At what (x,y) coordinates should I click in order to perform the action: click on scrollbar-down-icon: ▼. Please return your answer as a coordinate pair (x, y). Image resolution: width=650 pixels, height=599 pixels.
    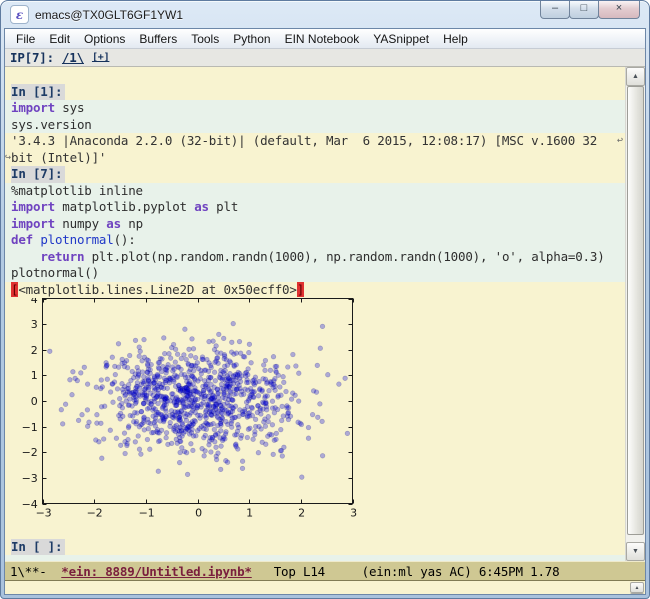
    Looking at the image, I should click on (635, 551).